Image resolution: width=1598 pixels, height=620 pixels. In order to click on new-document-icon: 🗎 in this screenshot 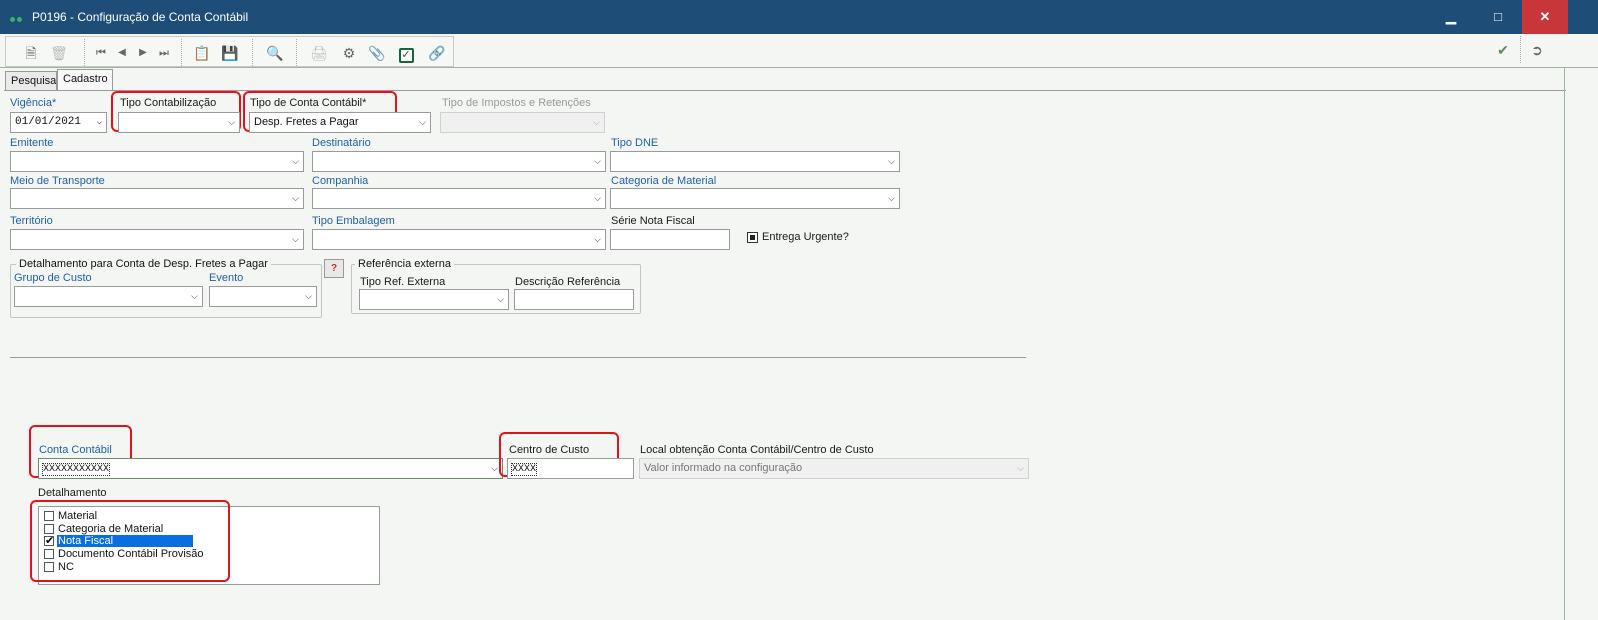, I will do `click(31, 53)`.